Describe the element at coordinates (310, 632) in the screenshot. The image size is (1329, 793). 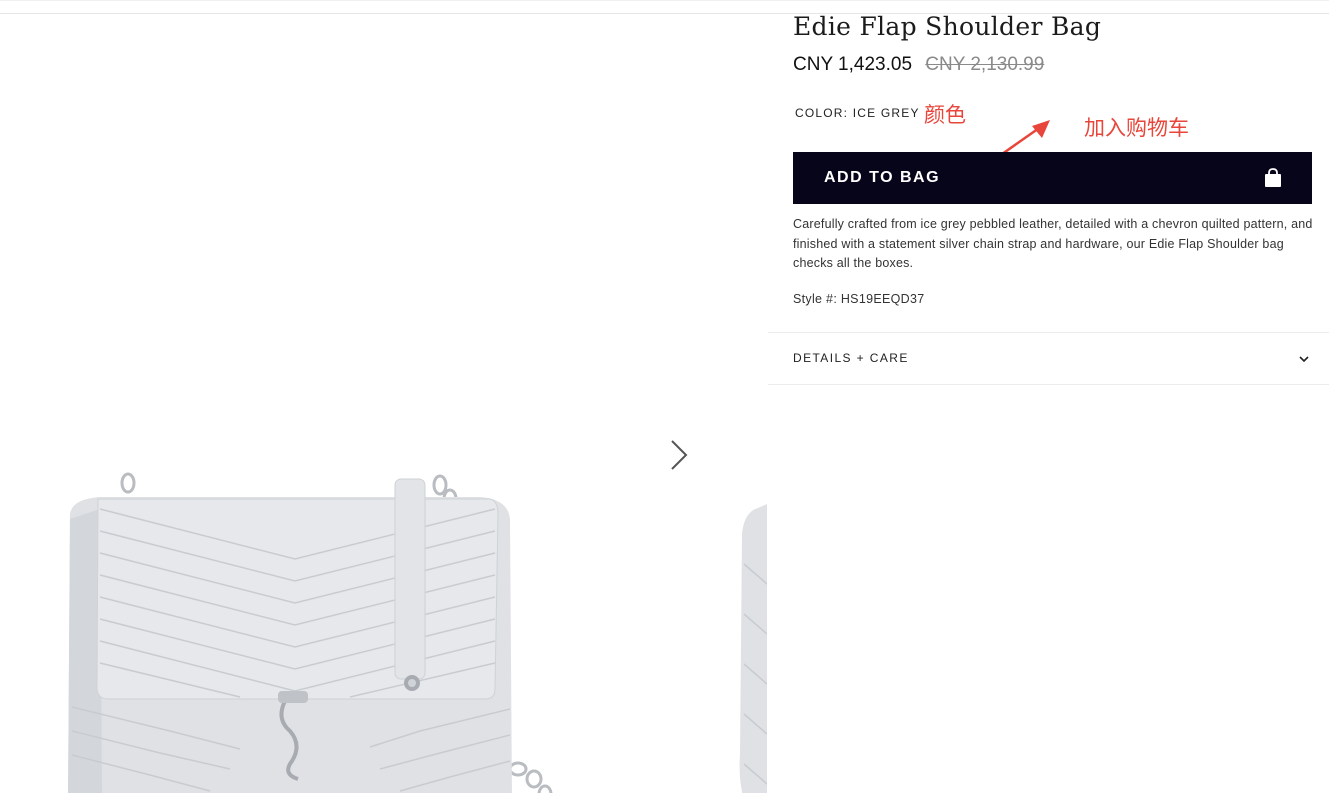
I see `product-image-main` at that location.